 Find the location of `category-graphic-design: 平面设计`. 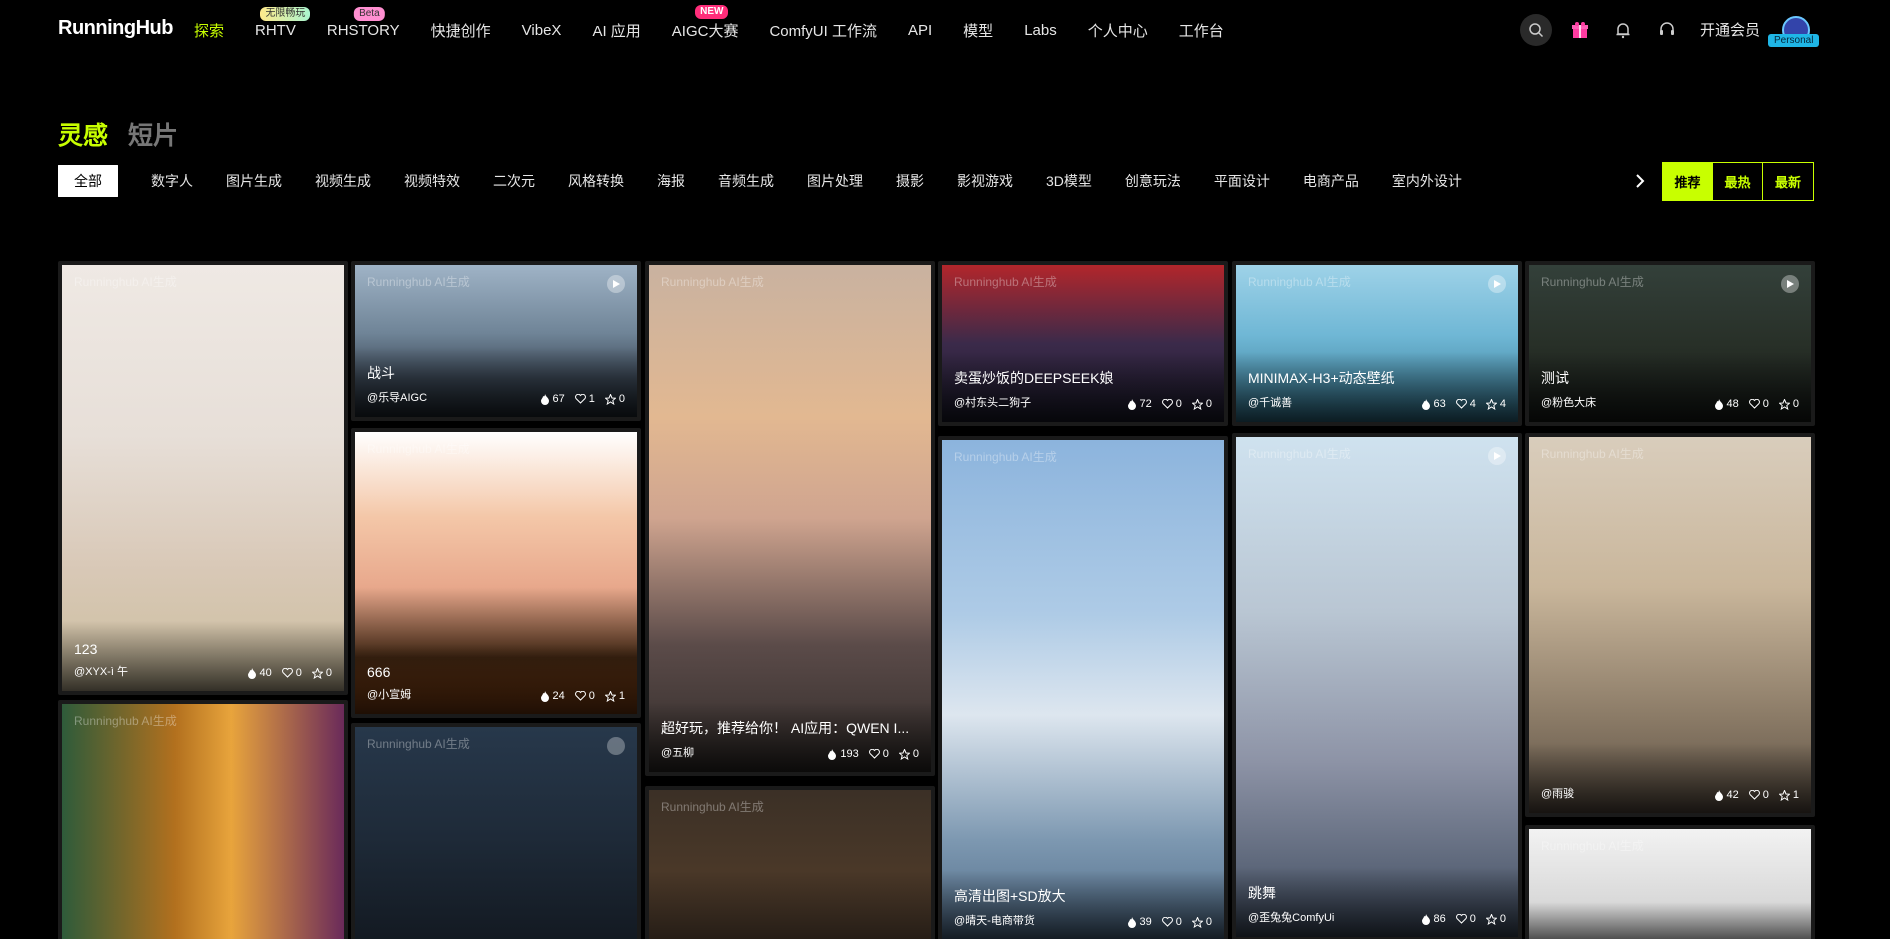

category-graphic-design: 平面设计 is located at coordinates (1242, 181).